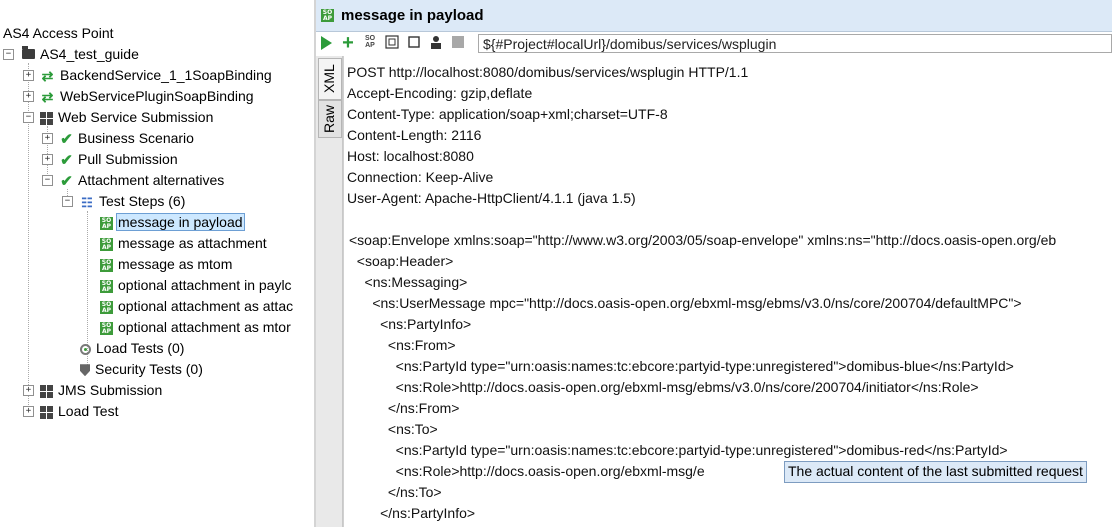 The image size is (1112, 527). Describe the element at coordinates (85, 370) in the screenshot. I see `shield-icon` at that location.